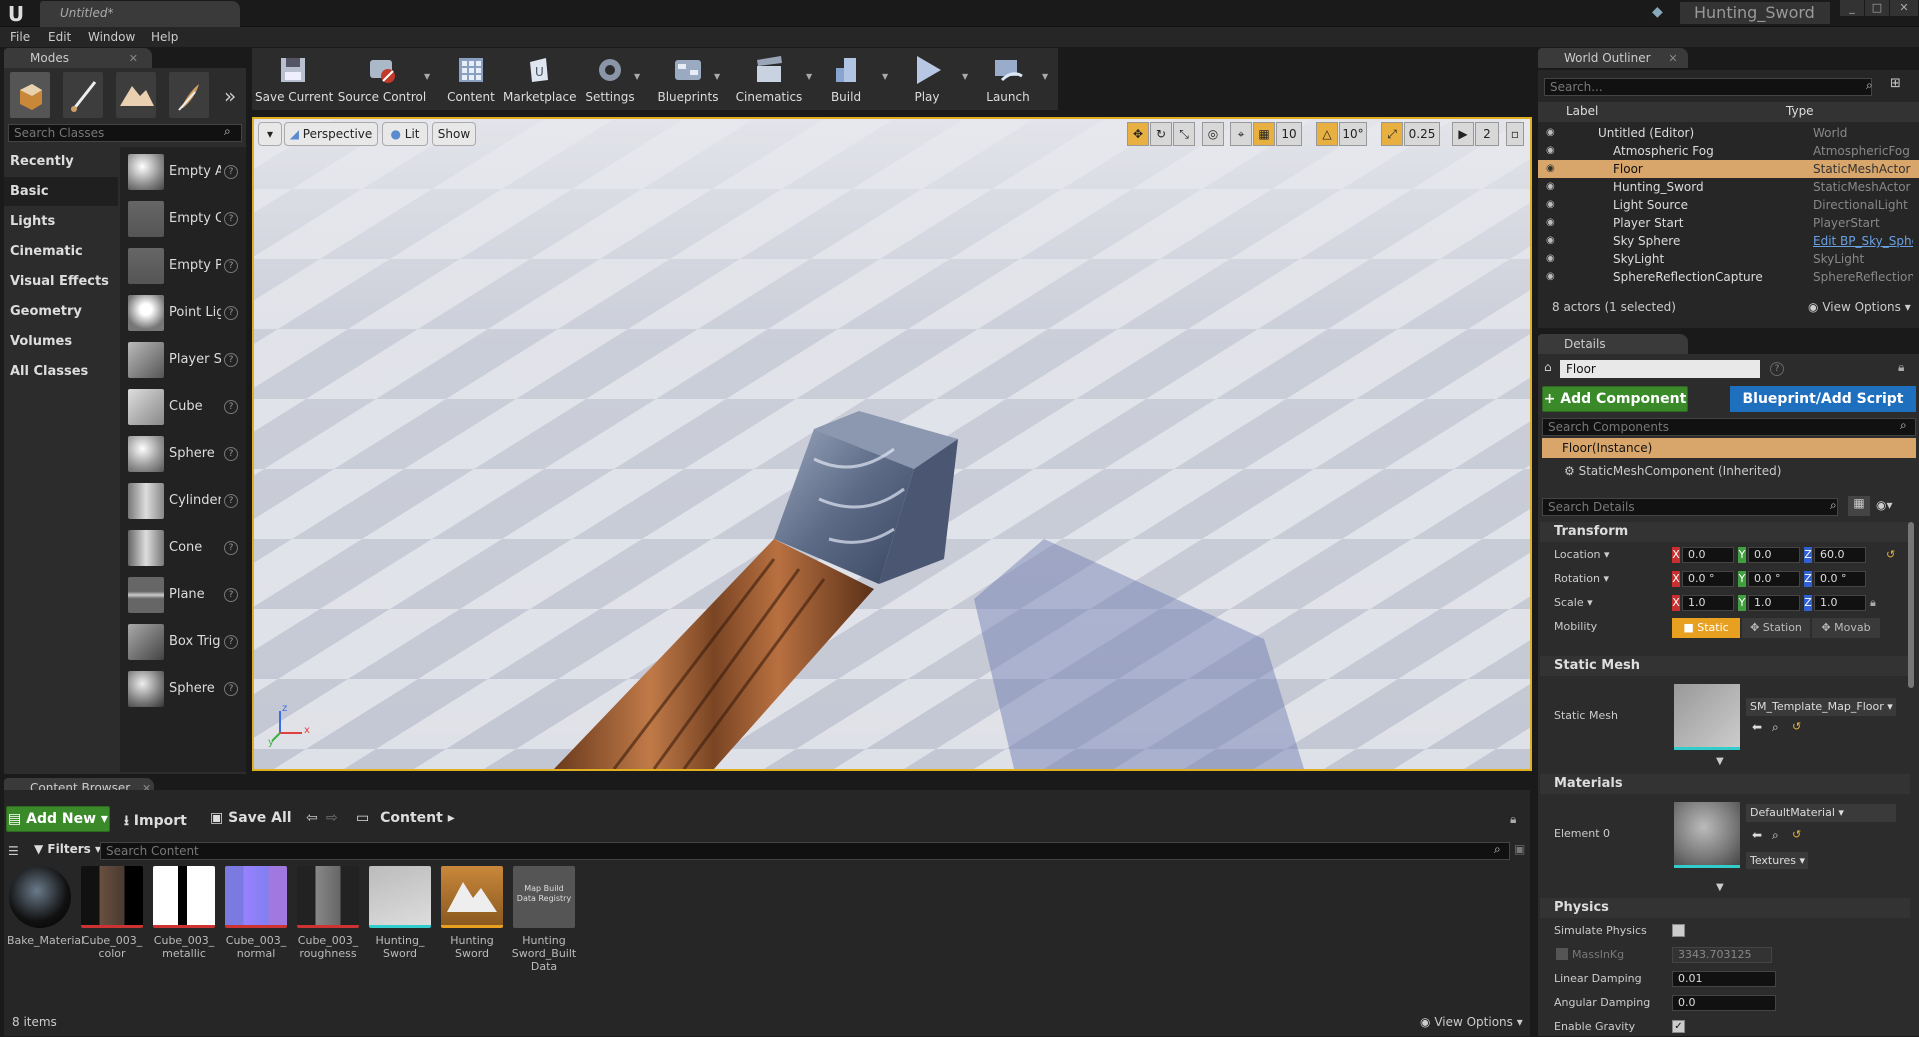 This screenshot has height=1037, width=1919. What do you see at coordinates (183, 595) in the screenshot?
I see `place-item-plane: Plane?` at bounding box center [183, 595].